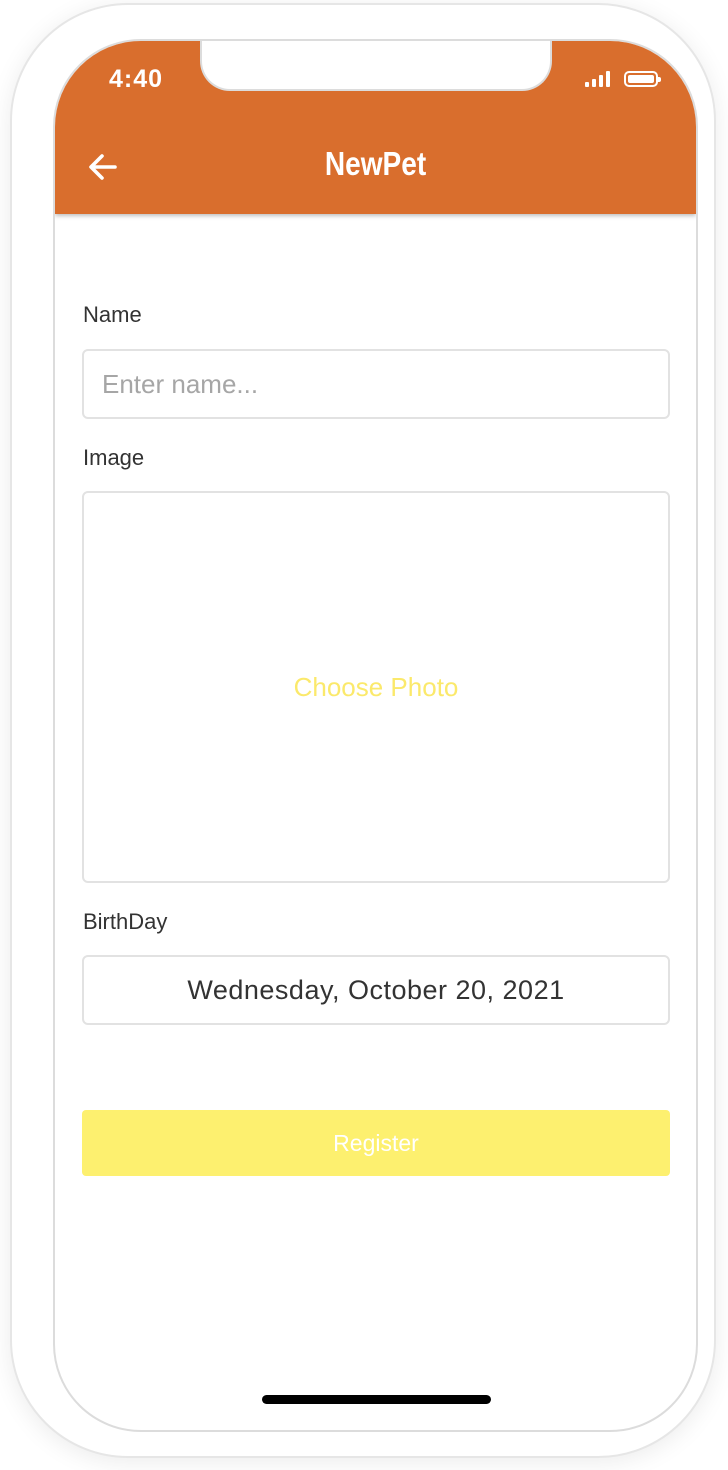 The width and height of the screenshot is (728, 1470). I want to click on birthday-date-picker: Wednesday, October 20, 2021, so click(376, 990).